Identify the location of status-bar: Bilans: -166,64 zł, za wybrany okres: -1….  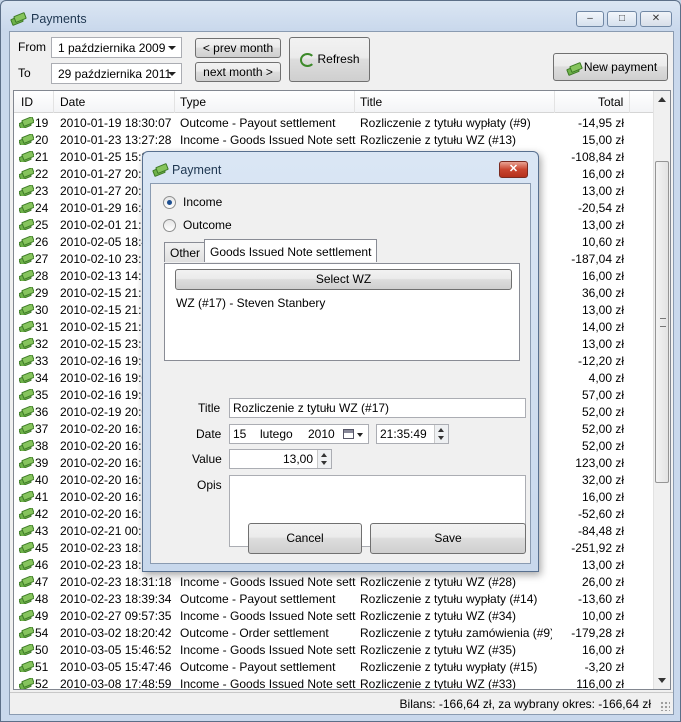
(341, 703).